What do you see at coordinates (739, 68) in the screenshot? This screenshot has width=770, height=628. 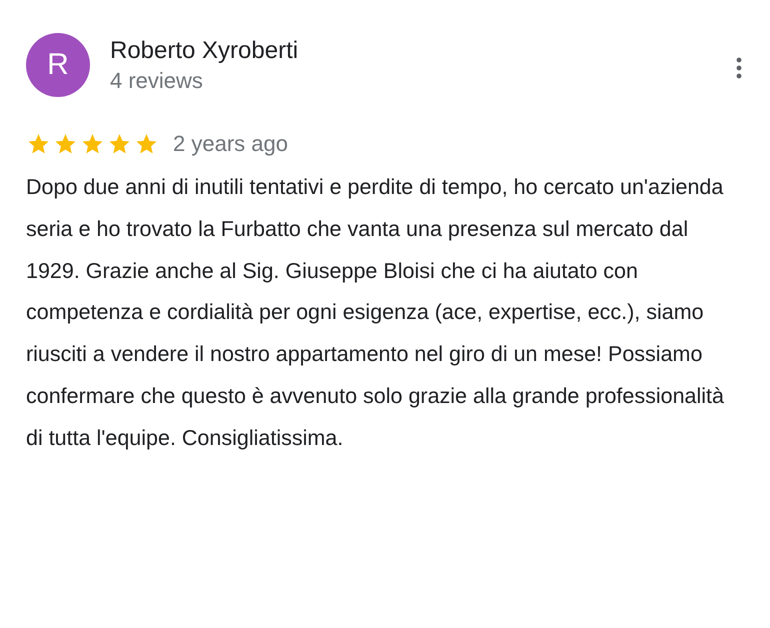 I see `more-options-icon` at bounding box center [739, 68].